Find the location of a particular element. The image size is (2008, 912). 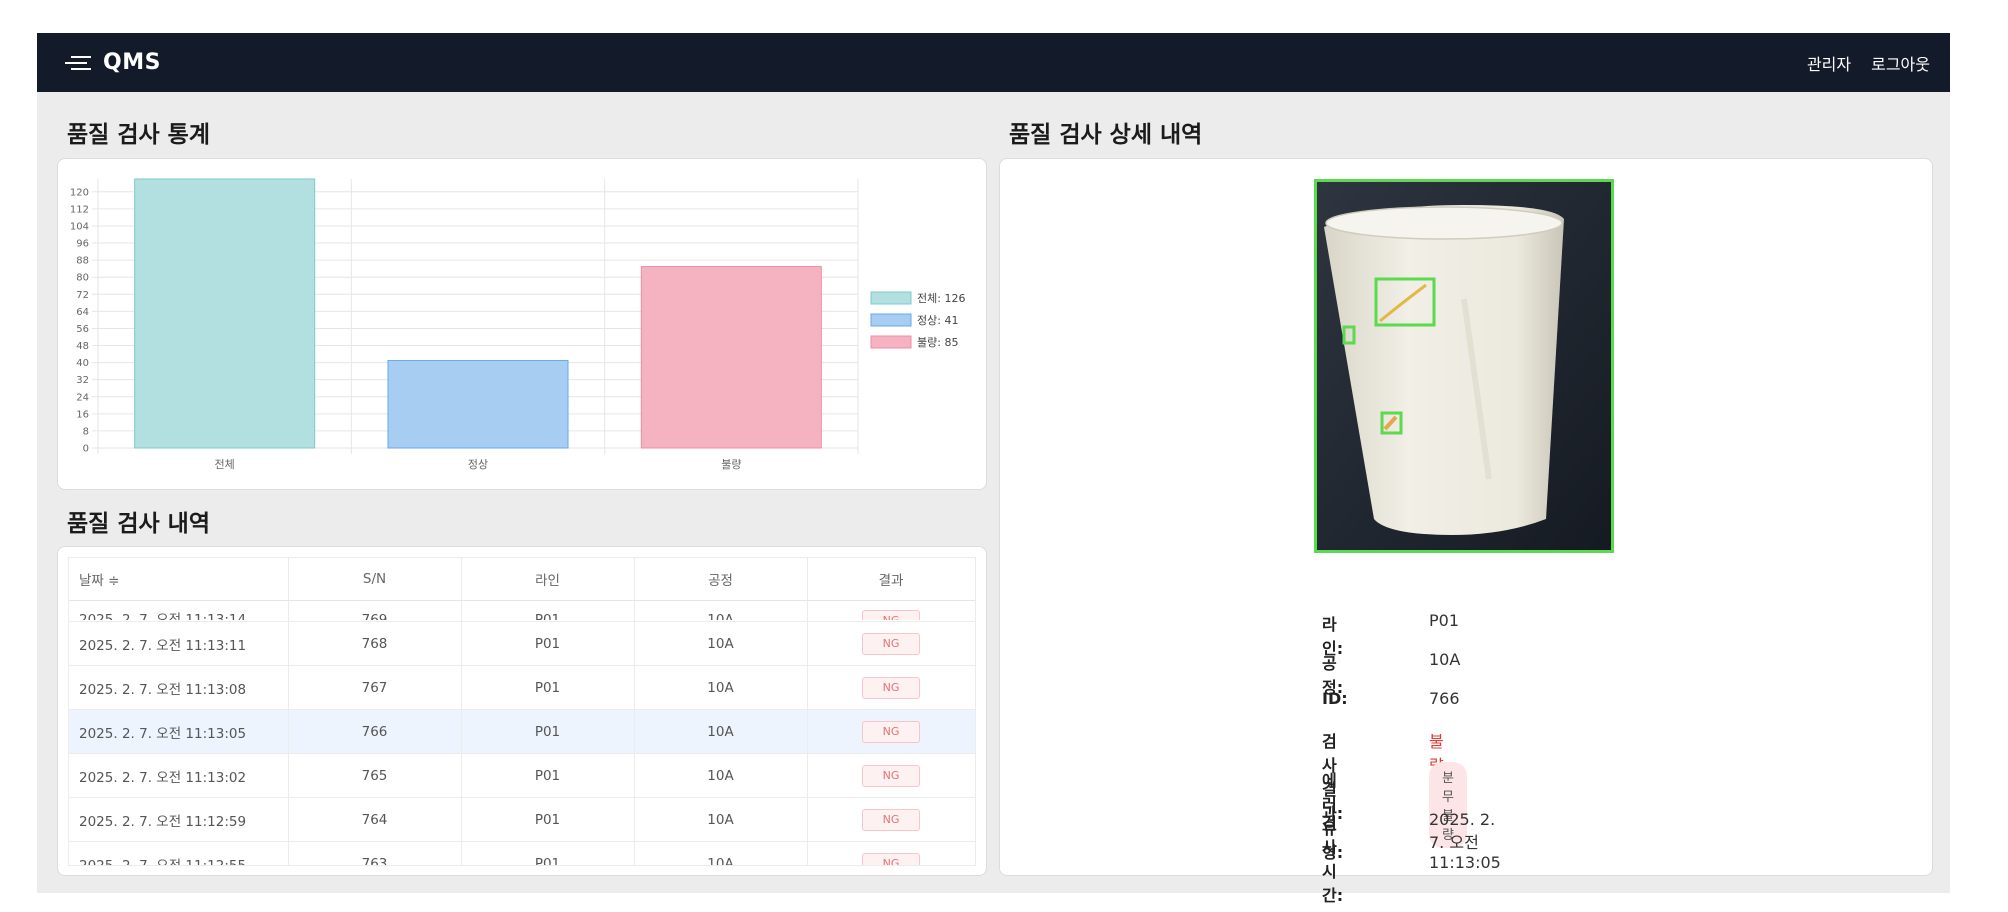

legend-label: 불량: 85 is located at coordinates (937, 342).